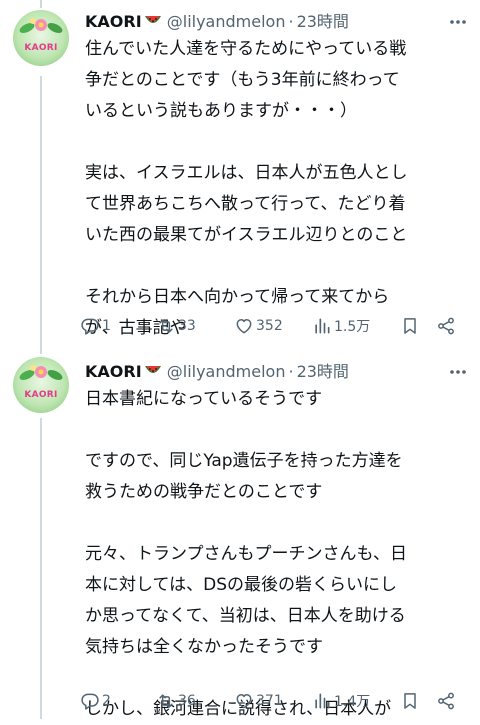 This screenshot has width=480, height=725. I want to click on retweet-button: 36, so click(195, 701).